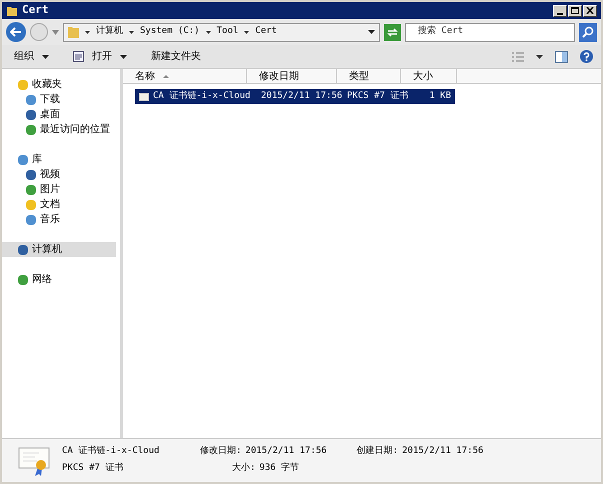  What do you see at coordinates (279, 468) in the screenshot?
I see `field-value: 936 字节` at bounding box center [279, 468].